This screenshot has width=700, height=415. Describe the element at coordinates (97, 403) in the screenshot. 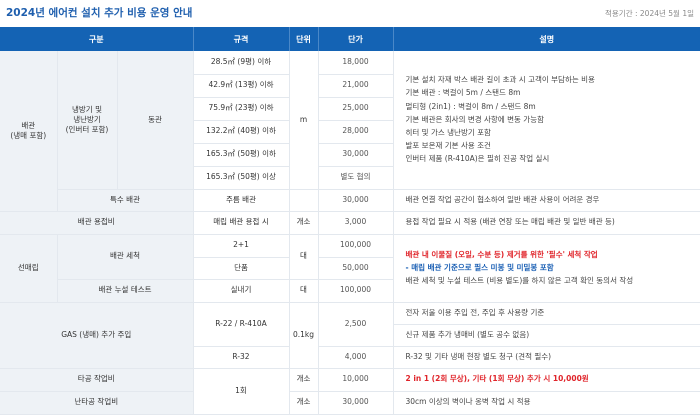

I see `category-hard-drilling: 난타공 작업비` at that location.